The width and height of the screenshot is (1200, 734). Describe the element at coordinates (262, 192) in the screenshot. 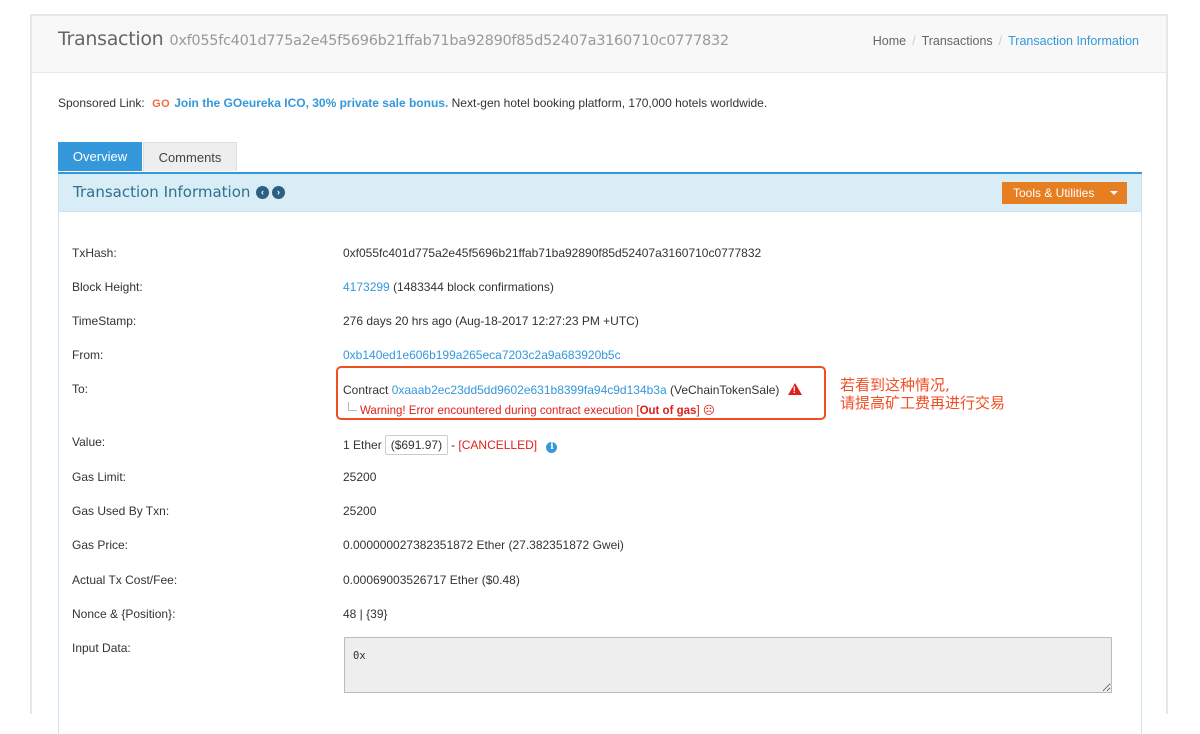

I see `chevron-left-circle-icon: ‹` at that location.